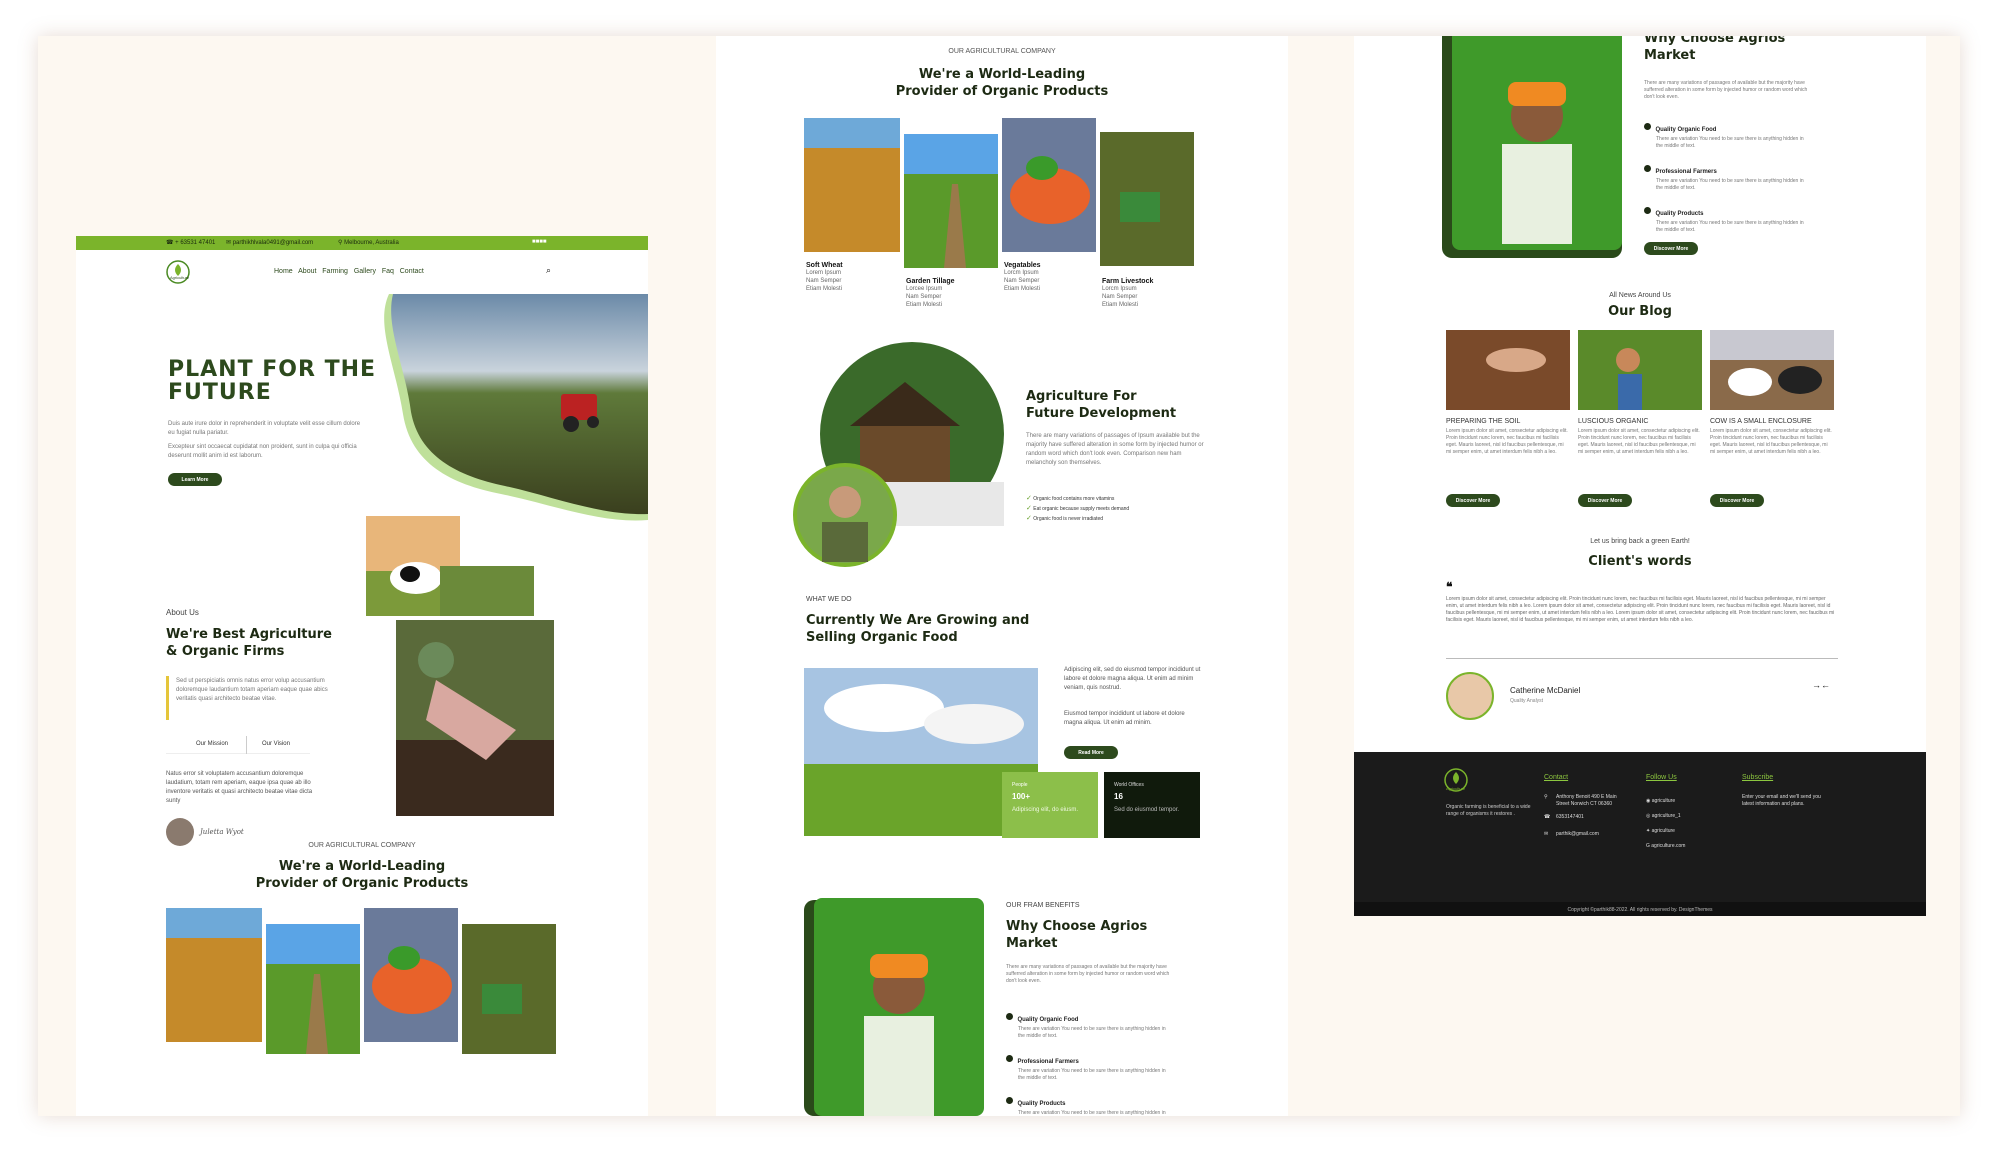  I want to click on client-name: Catherine McDaniel, so click(1545, 690).